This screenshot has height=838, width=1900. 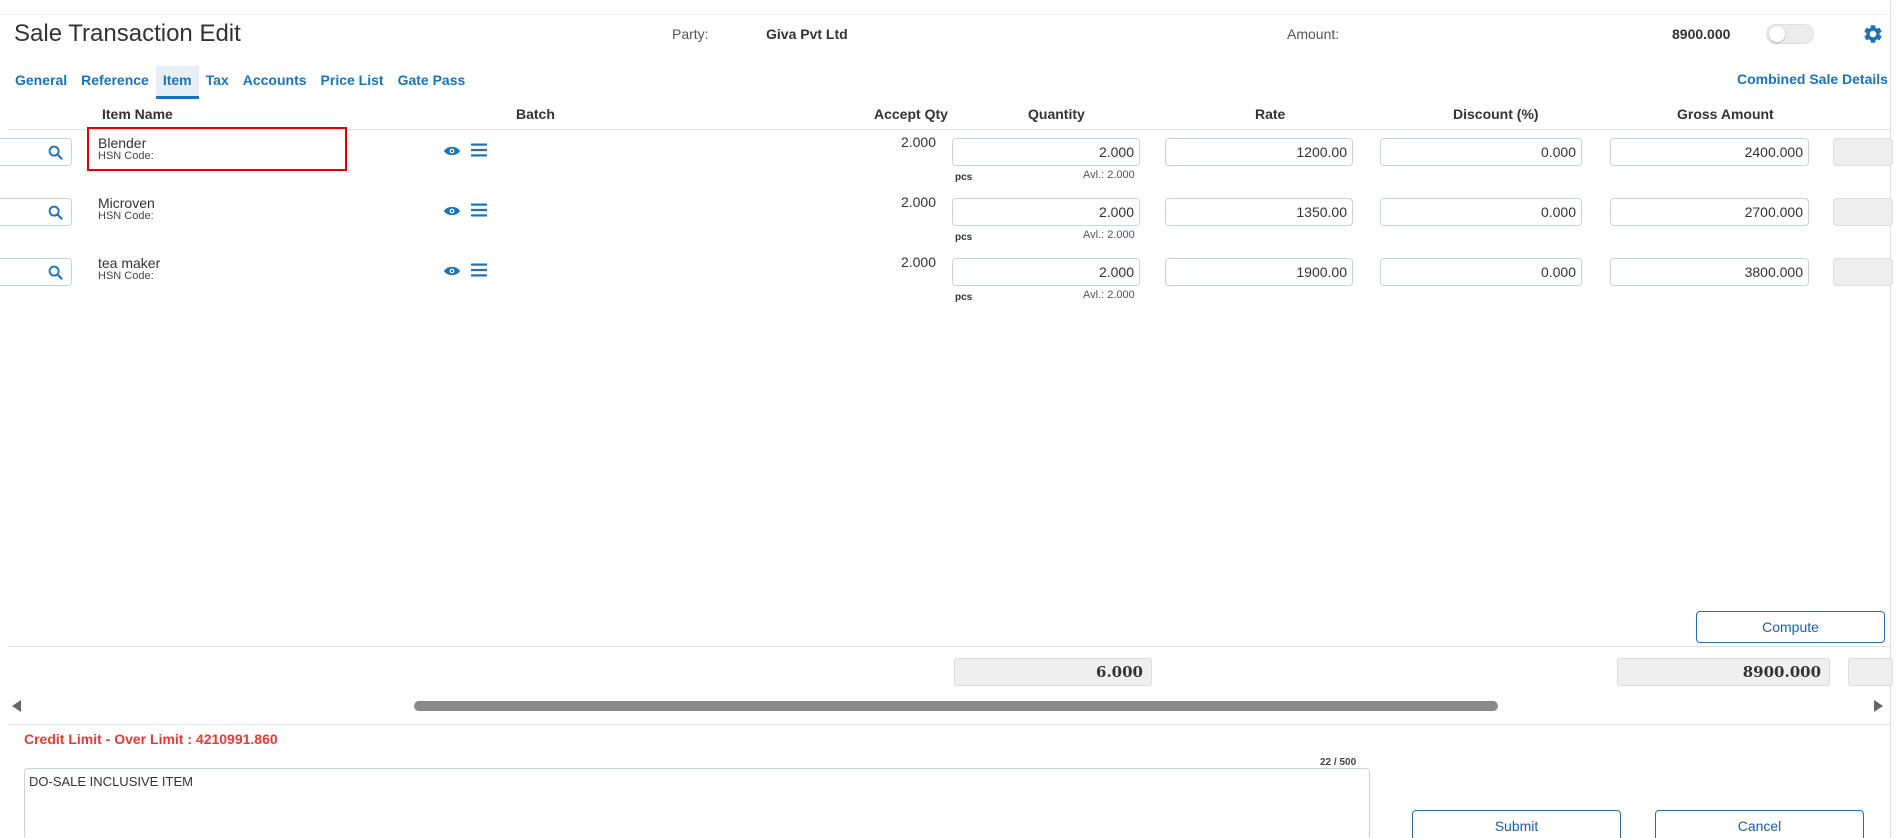 What do you see at coordinates (535, 114) in the screenshot?
I see `col-batch: Batch` at bounding box center [535, 114].